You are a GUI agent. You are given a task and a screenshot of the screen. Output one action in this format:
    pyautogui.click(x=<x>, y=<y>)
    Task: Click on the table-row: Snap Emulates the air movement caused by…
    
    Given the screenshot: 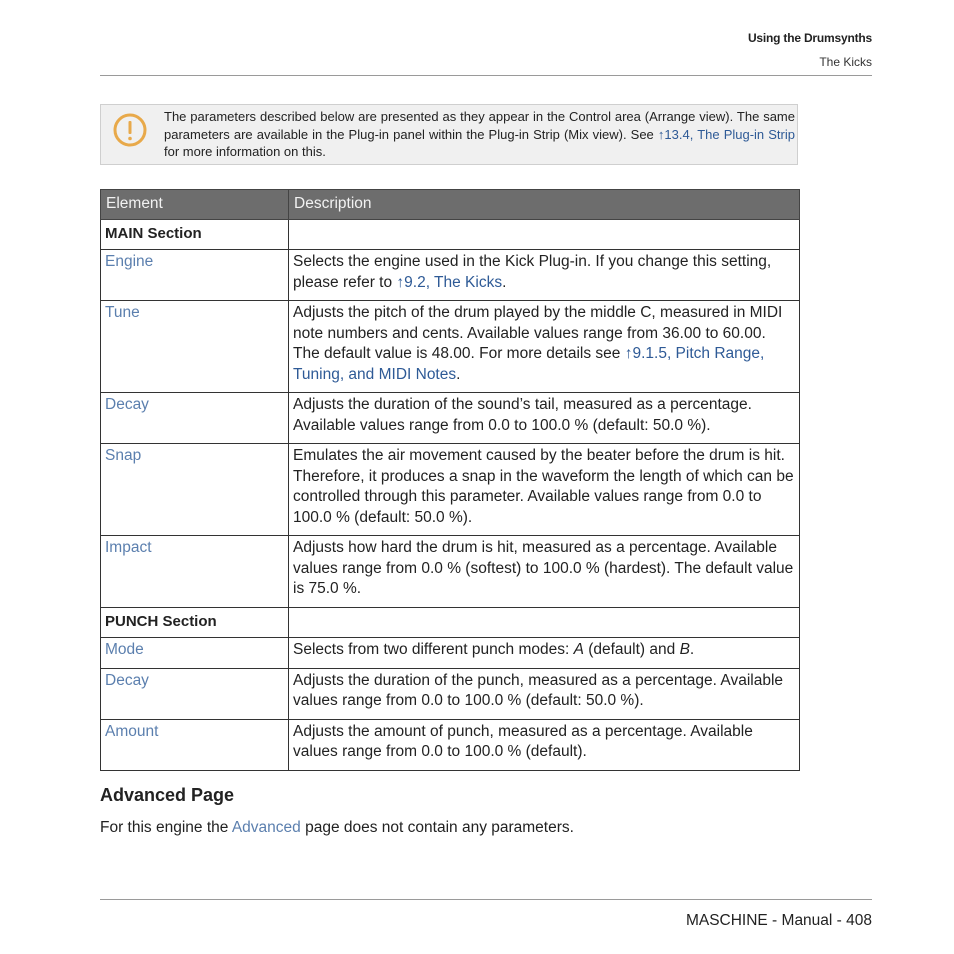 What is the action you would take?
    pyautogui.click(x=450, y=489)
    